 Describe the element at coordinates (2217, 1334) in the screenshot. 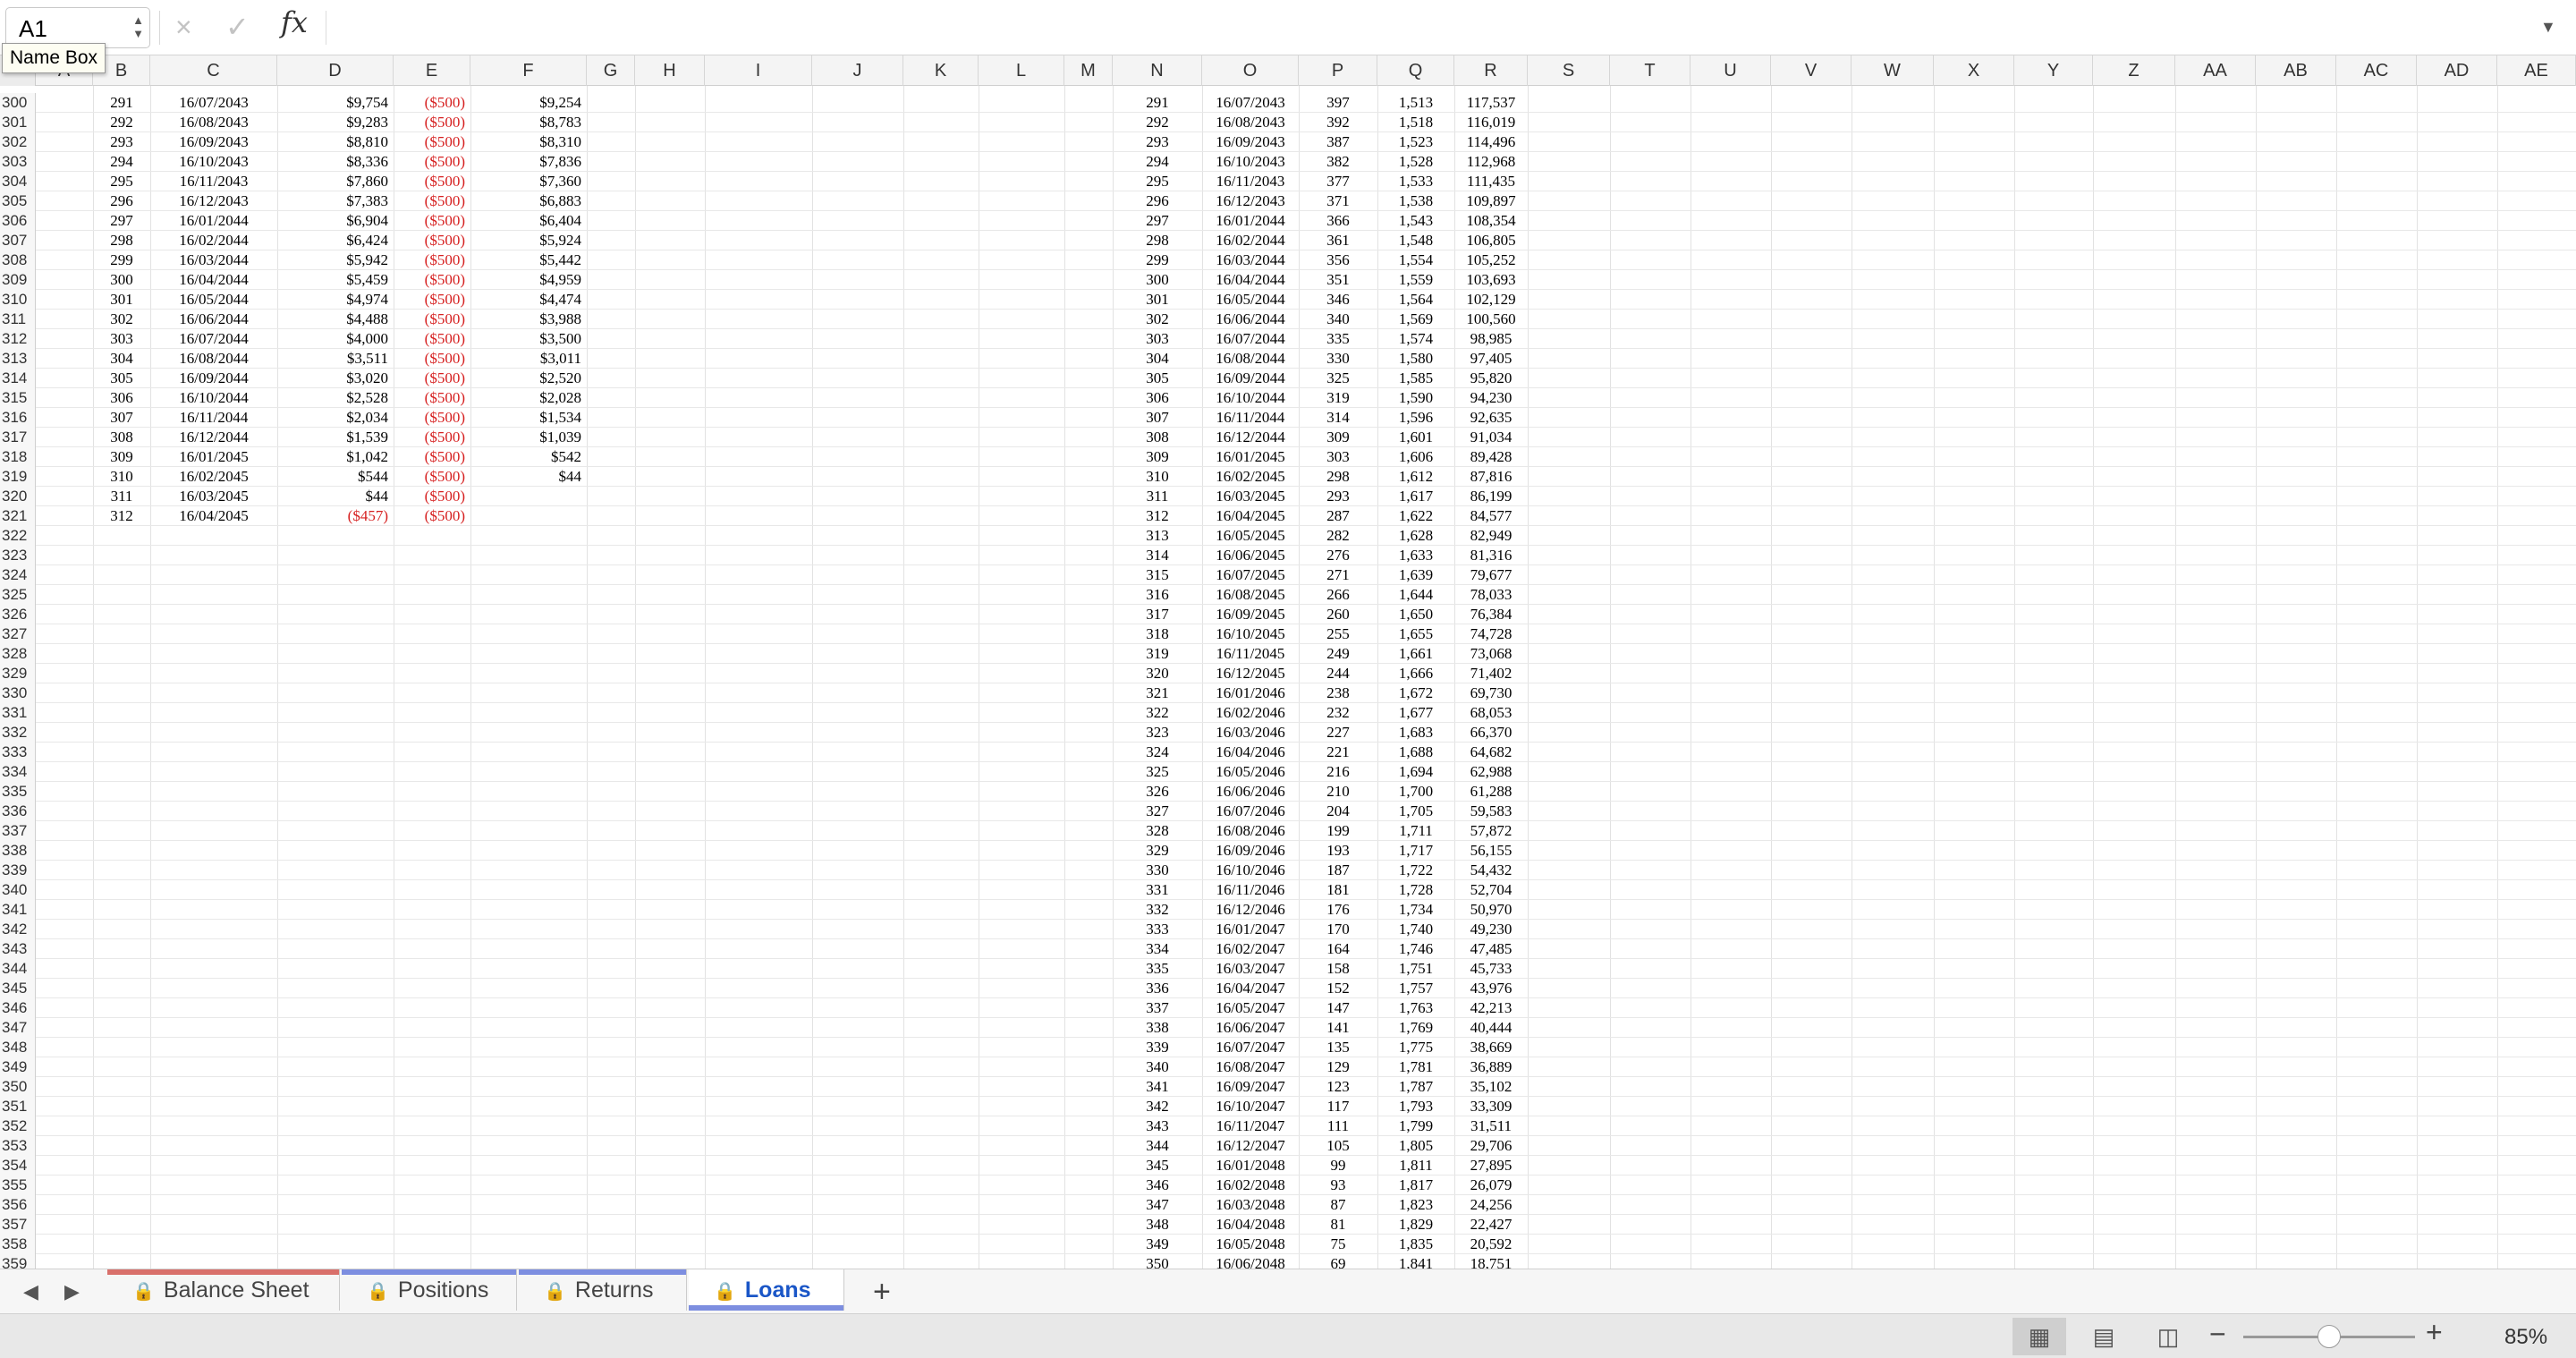

I see `zoom-out-button: −` at that location.